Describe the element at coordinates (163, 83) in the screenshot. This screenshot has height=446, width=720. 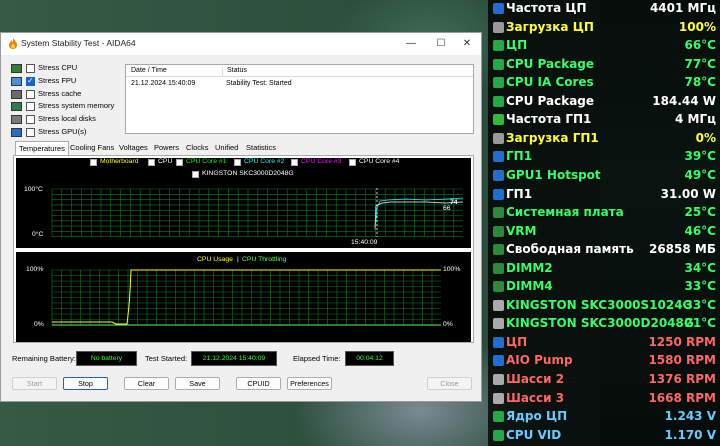
I see `row-datetime: 21.12.2024 15:40:09` at that location.